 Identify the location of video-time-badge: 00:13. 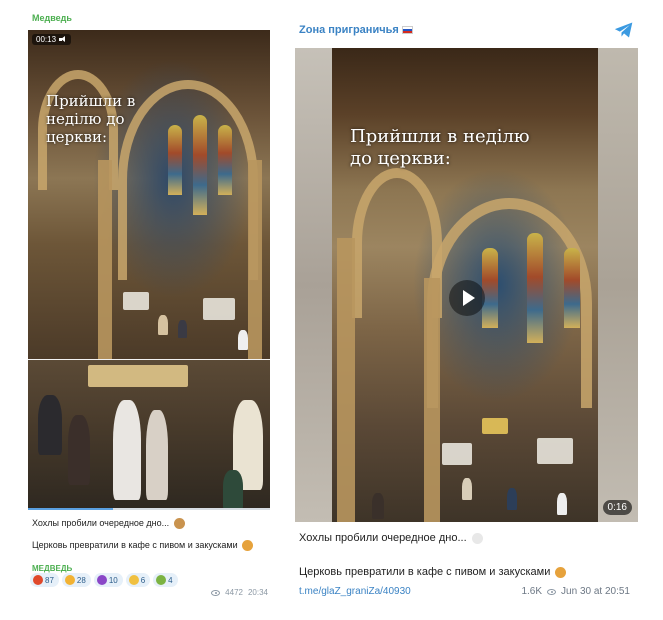
(52, 39).